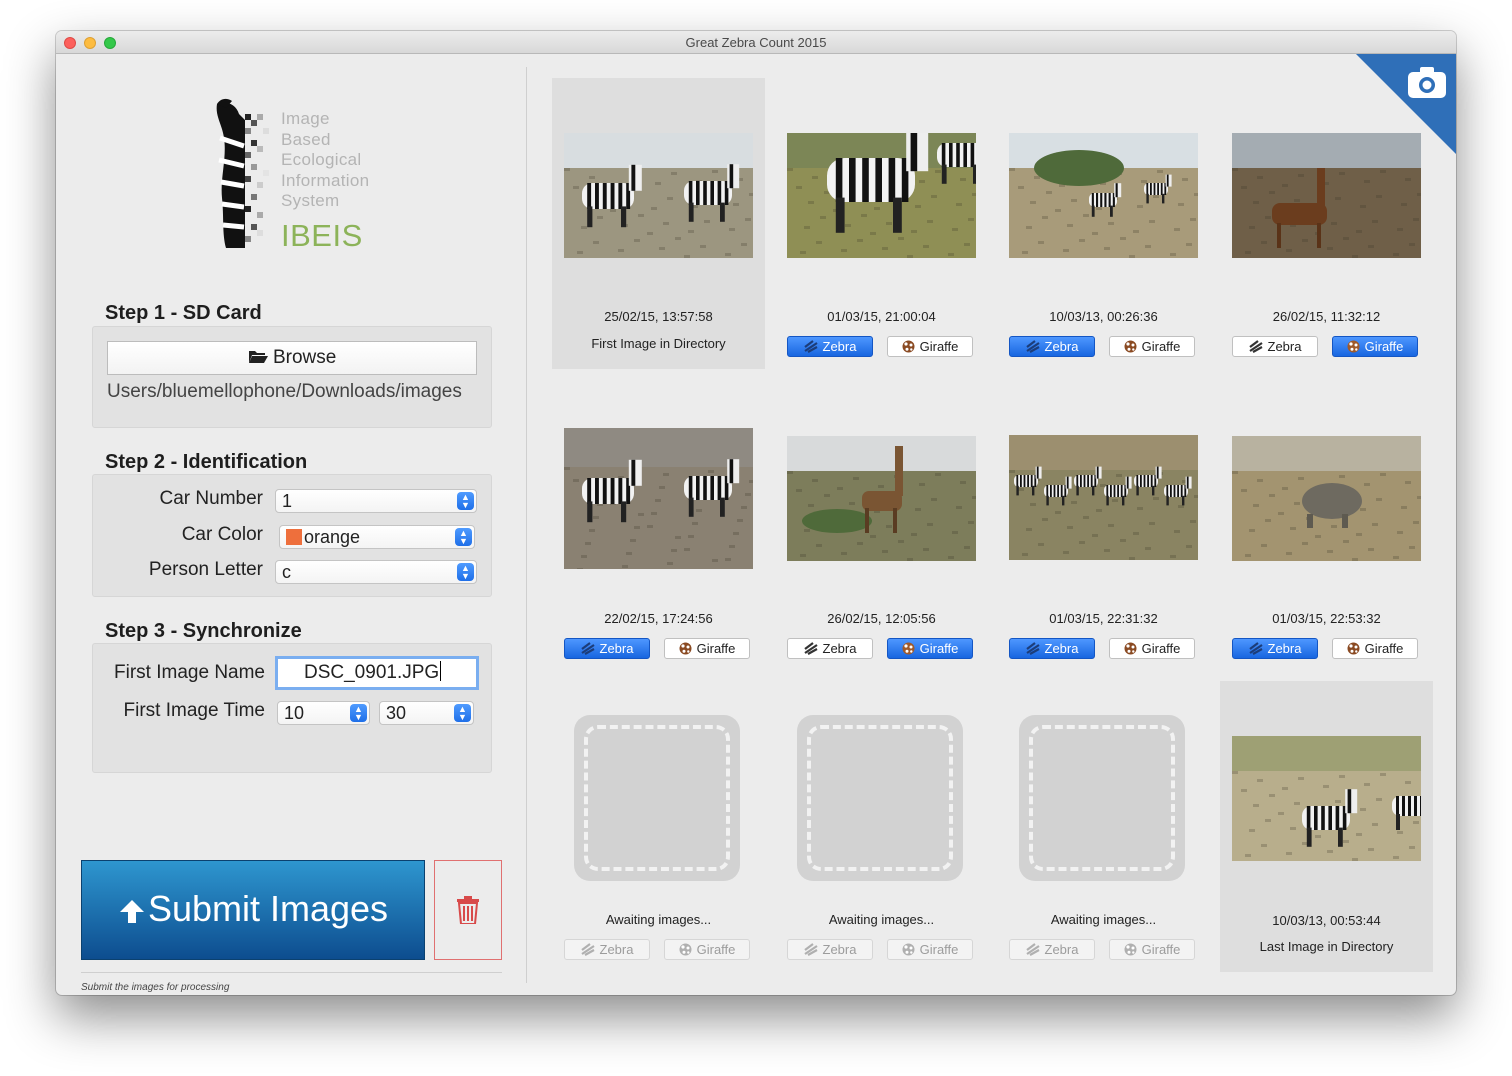  What do you see at coordinates (292, 358) in the screenshot?
I see `browse-button: Browse` at bounding box center [292, 358].